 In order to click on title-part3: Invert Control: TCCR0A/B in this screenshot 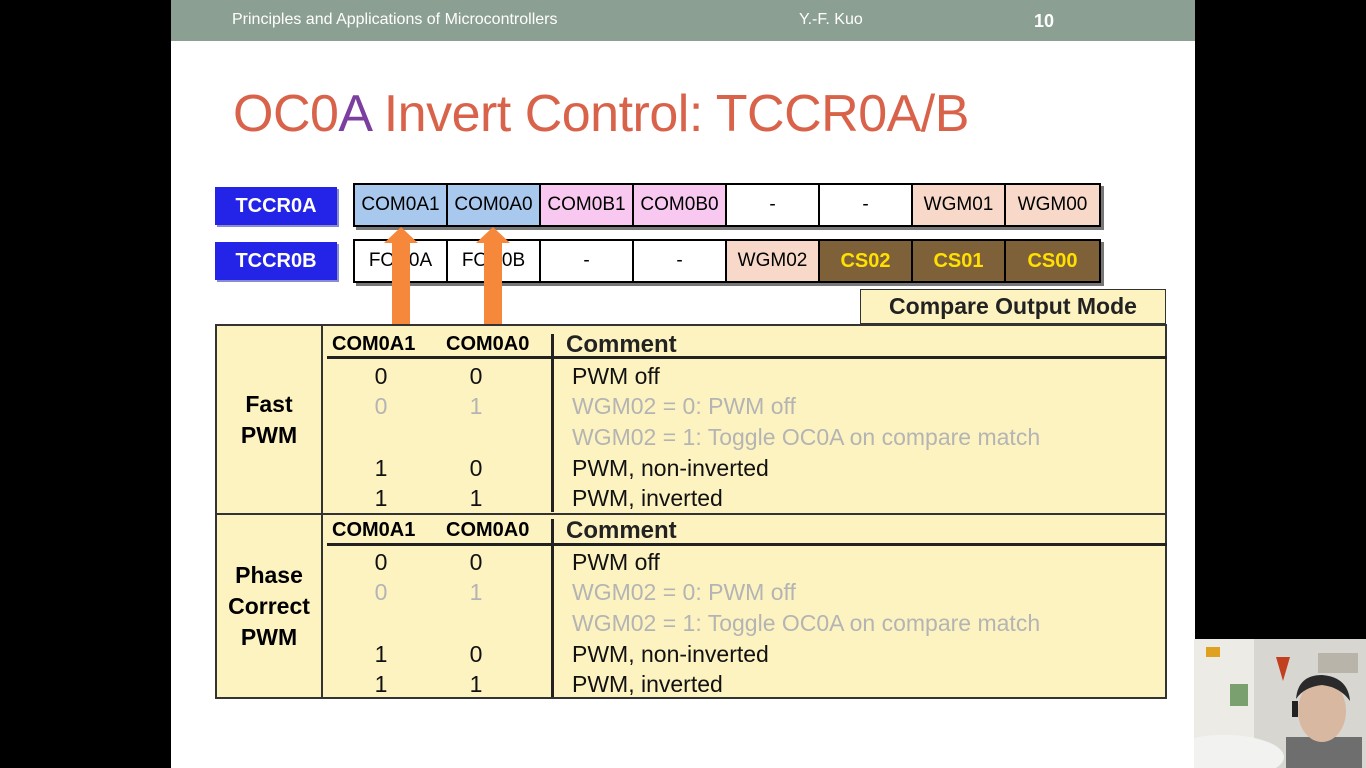, I will do `click(669, 114)`.